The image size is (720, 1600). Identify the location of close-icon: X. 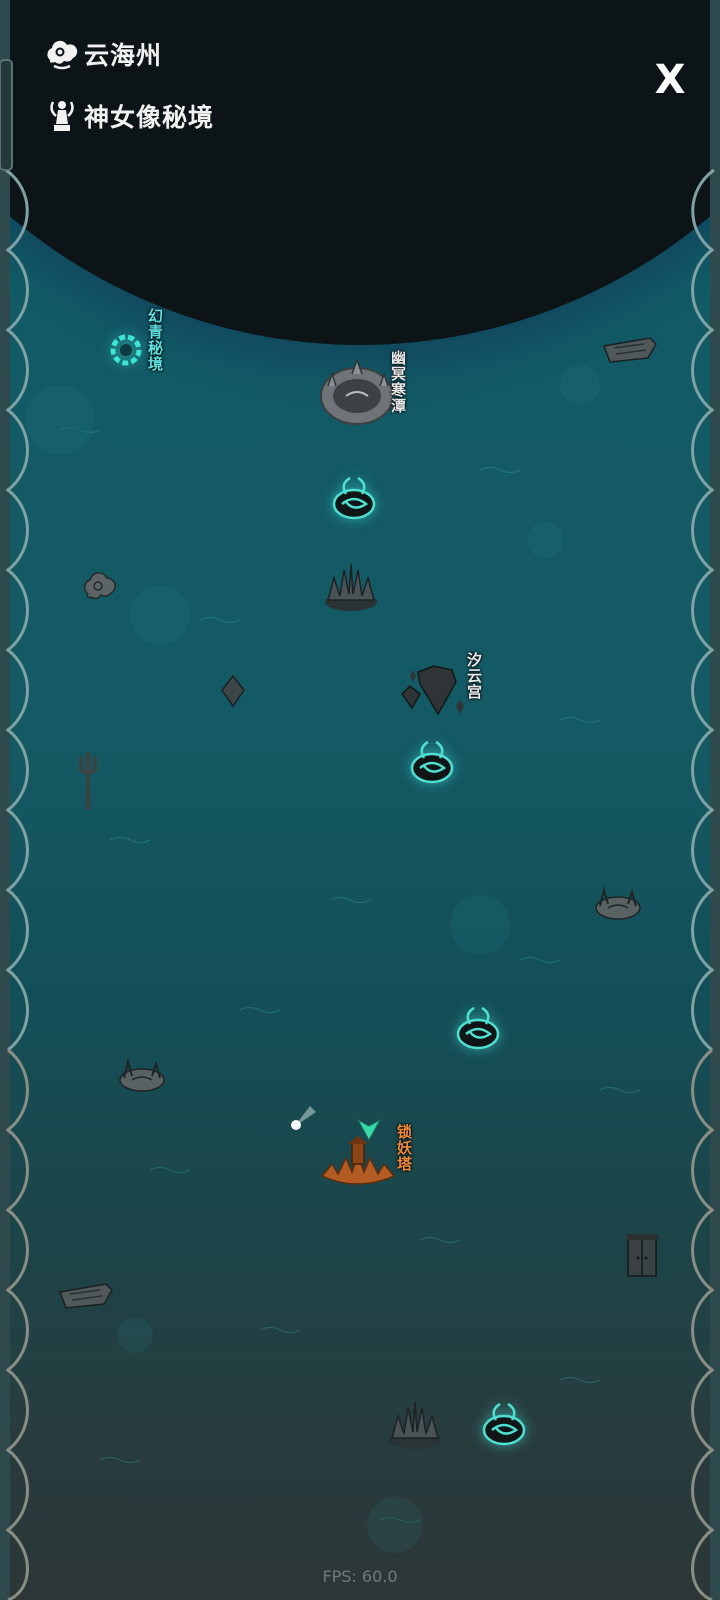
(670, 80).